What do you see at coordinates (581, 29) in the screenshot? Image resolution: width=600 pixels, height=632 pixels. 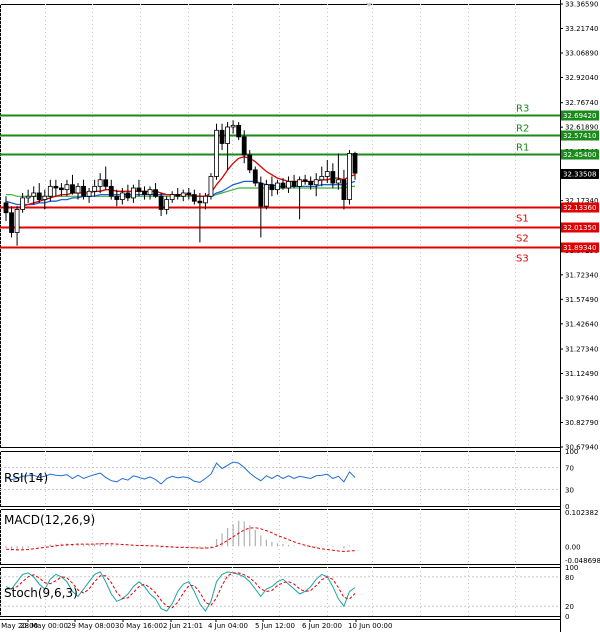 I see `price-axis-label: 33.21740` at bounding box center [581, 29].